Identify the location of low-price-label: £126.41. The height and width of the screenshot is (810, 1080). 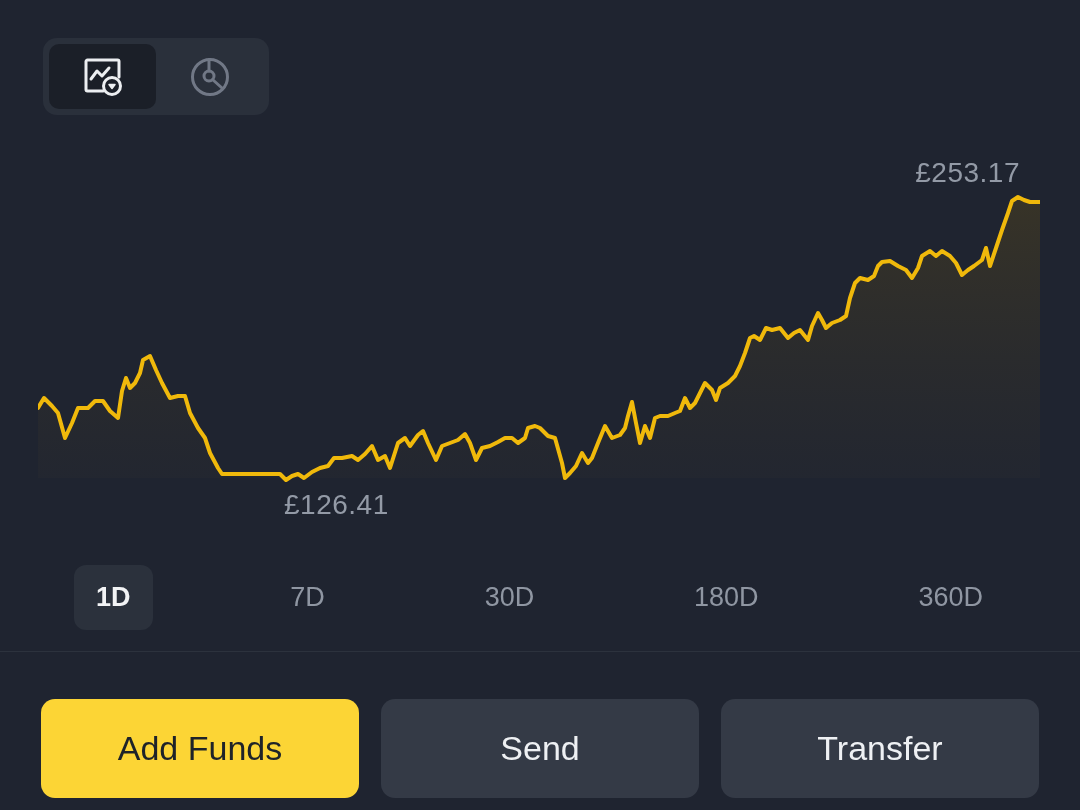
(336, 505).